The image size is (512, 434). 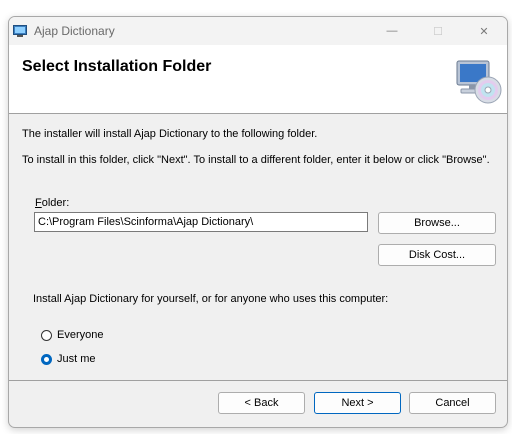 I want to click on maximize-icon: ☐, so click(x=438, y=31).